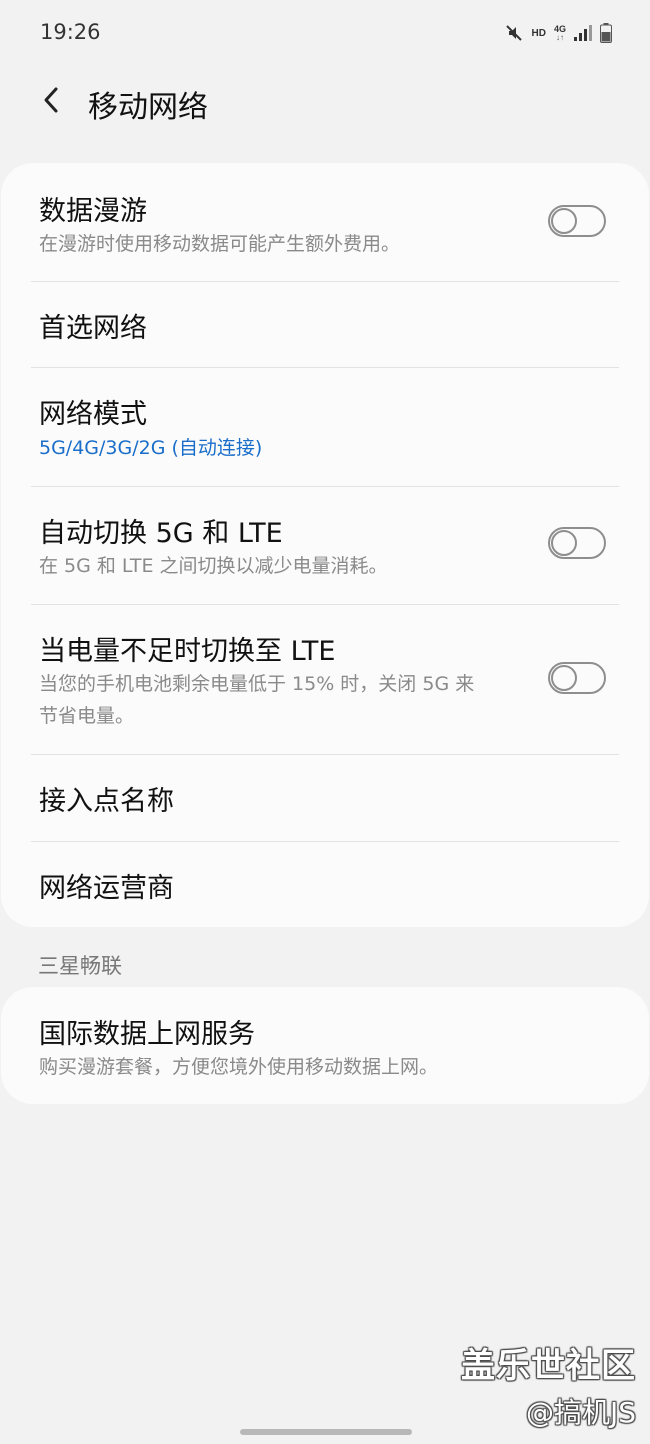 This screenshot has width=650, height=1444. I want to click on back-button, so click(52, 100).